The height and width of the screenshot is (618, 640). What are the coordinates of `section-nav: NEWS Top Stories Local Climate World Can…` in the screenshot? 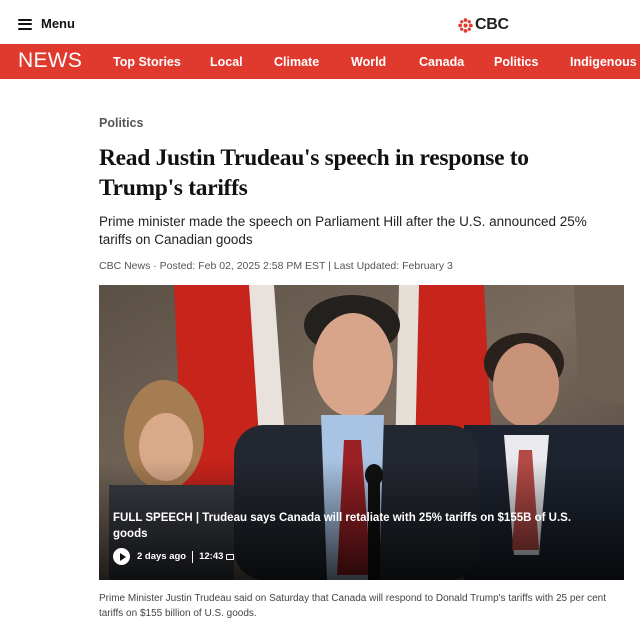 It's located at (320, 61).